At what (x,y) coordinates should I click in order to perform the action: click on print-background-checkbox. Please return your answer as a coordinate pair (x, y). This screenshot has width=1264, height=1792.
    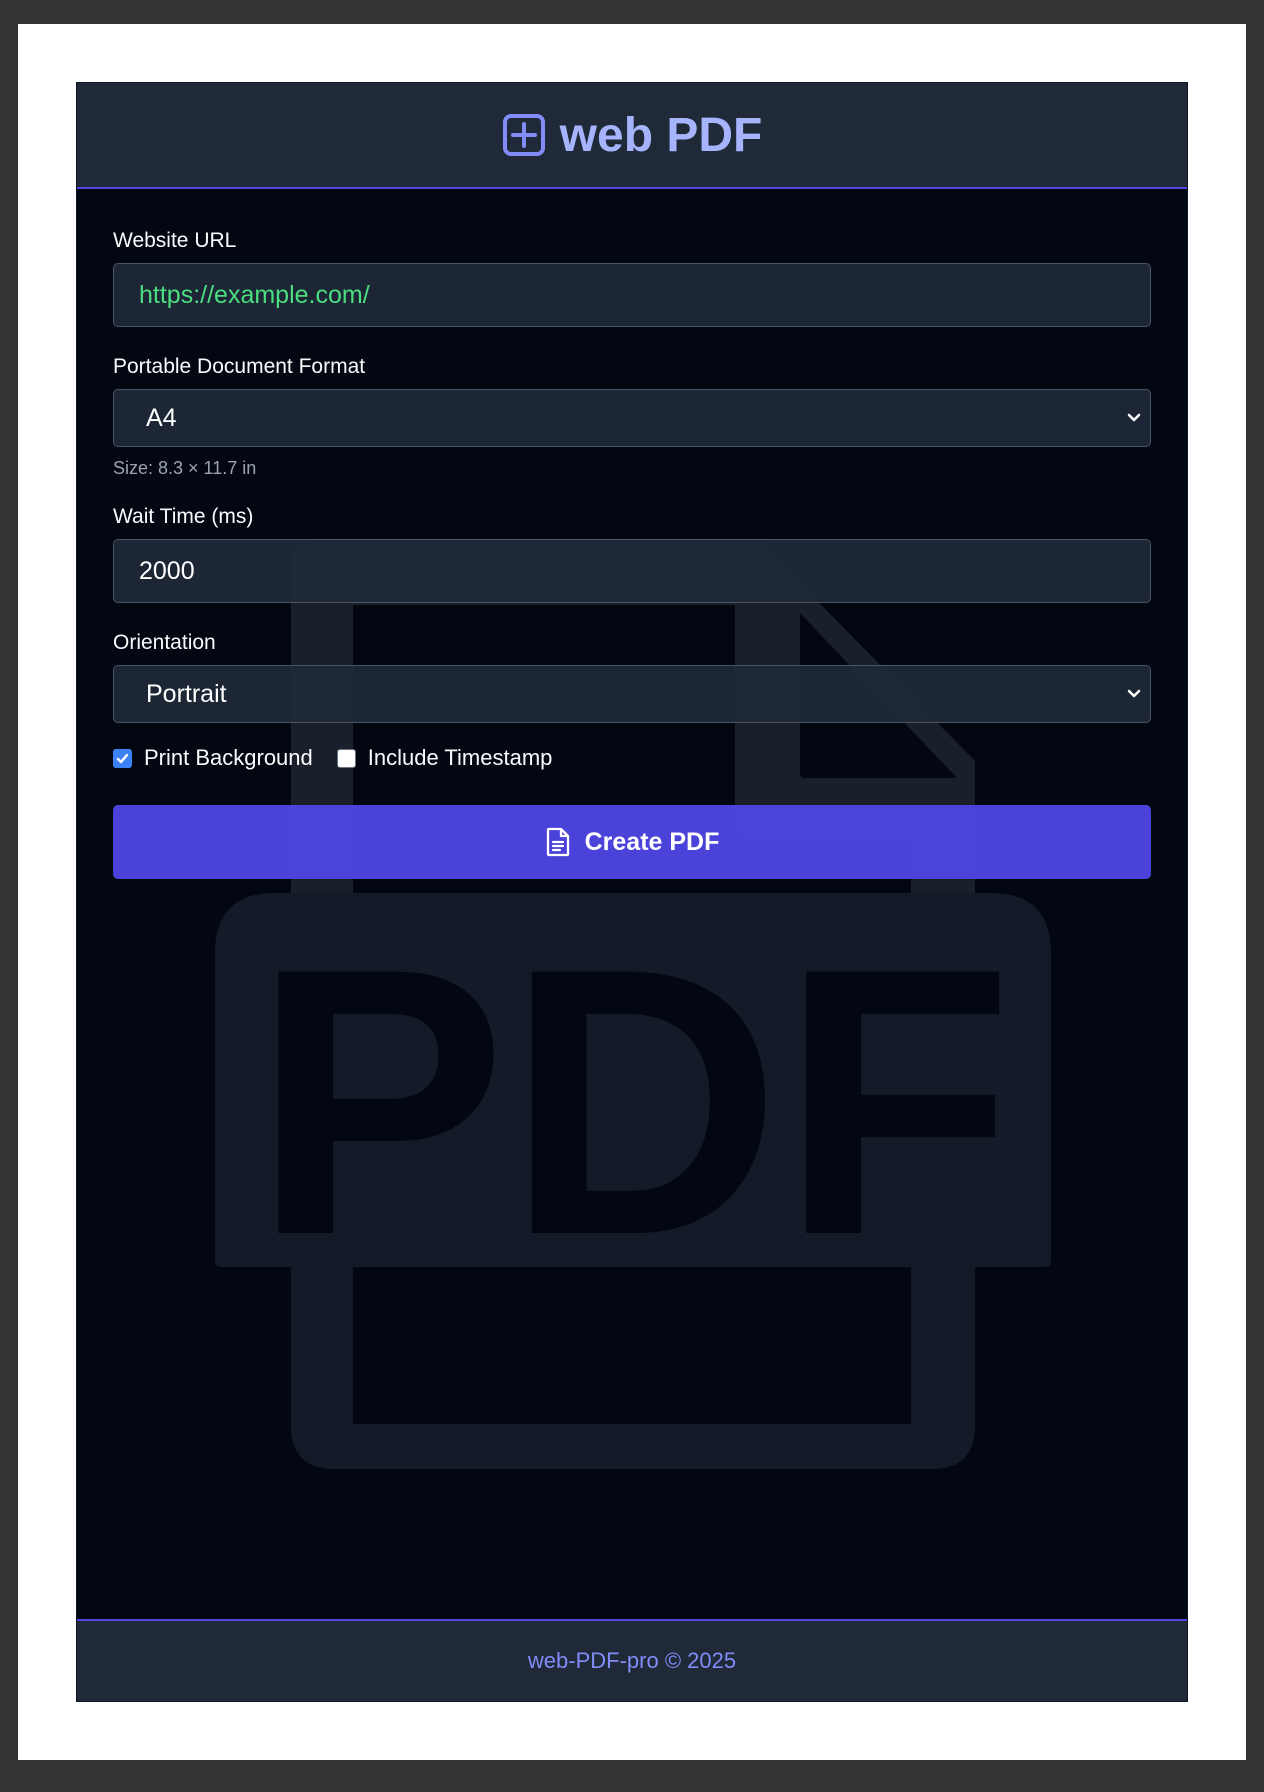
    Looking at the image, I should click on (122, 758).